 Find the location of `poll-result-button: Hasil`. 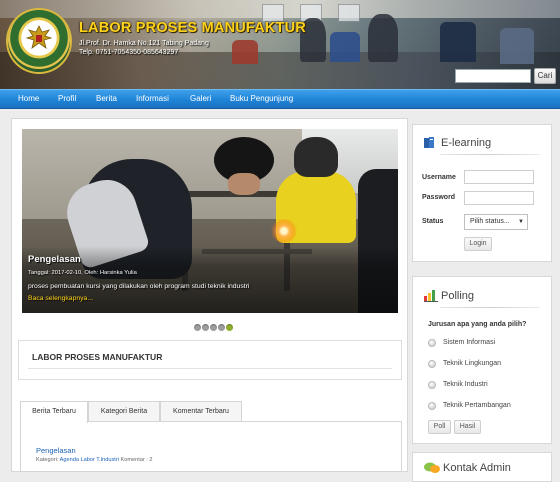

poll-result-button: Hasil is located at coordinates (467, 427).